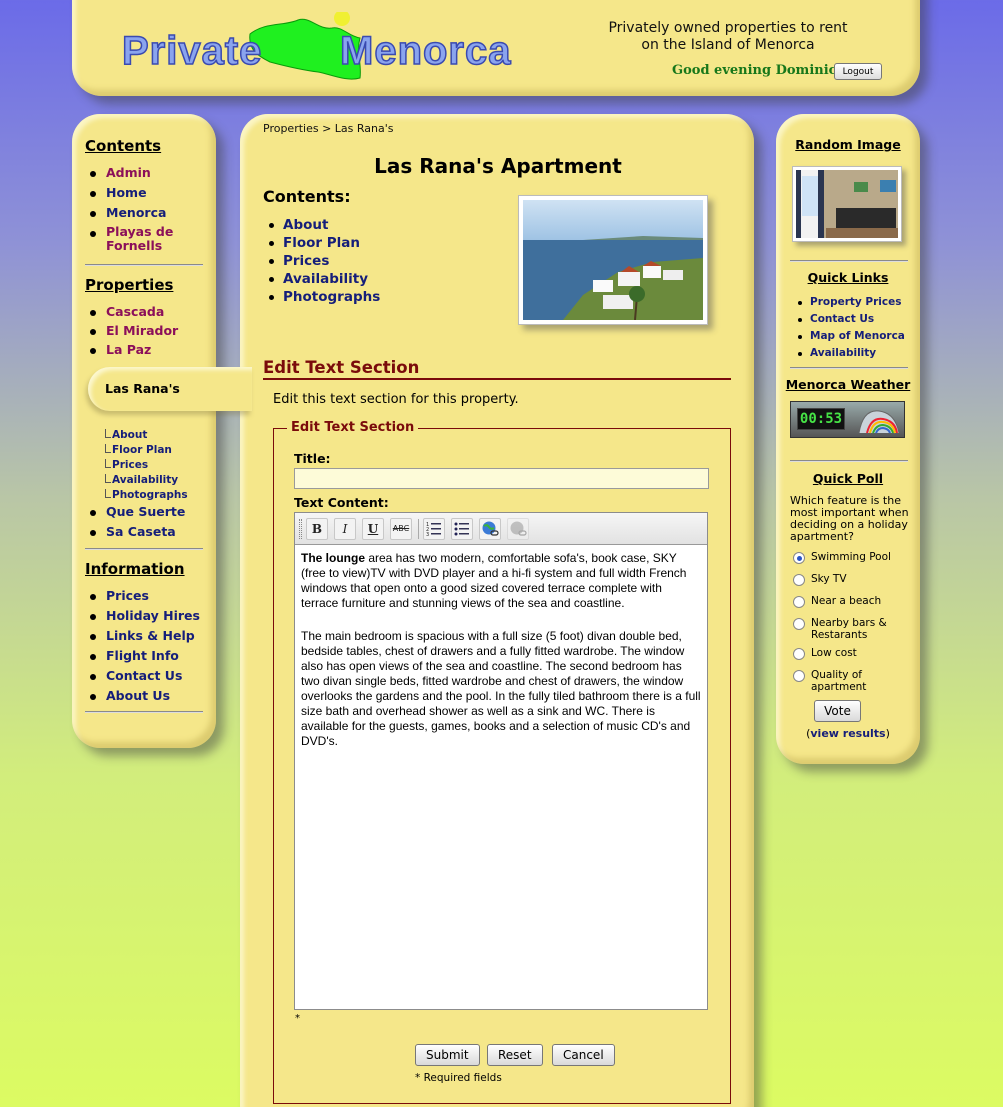 This screenshot has width=1003, height=1107. I want to click on breadcrumb: Properties > Las Rana's, so click(328, 128).